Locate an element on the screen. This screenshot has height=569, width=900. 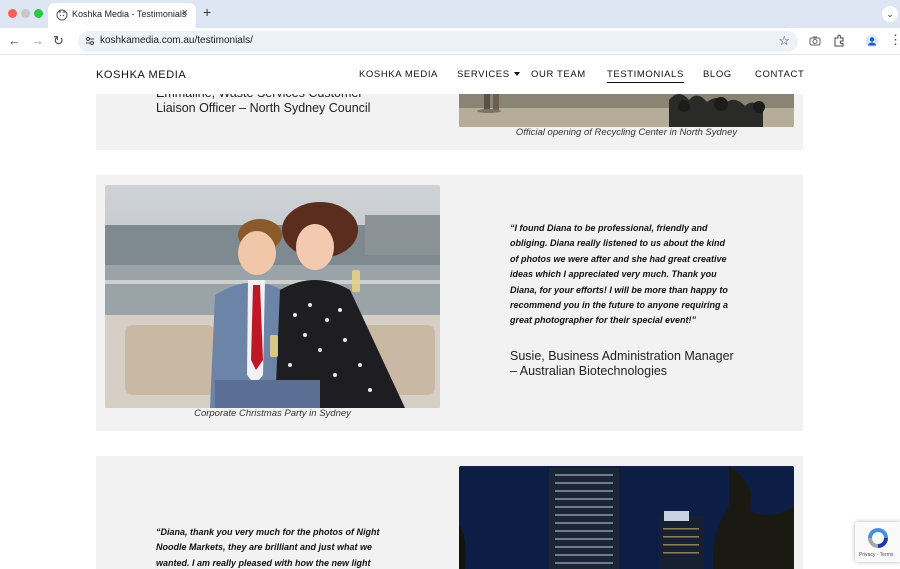
new-tab-button: + is located at coordinates (207, 12).